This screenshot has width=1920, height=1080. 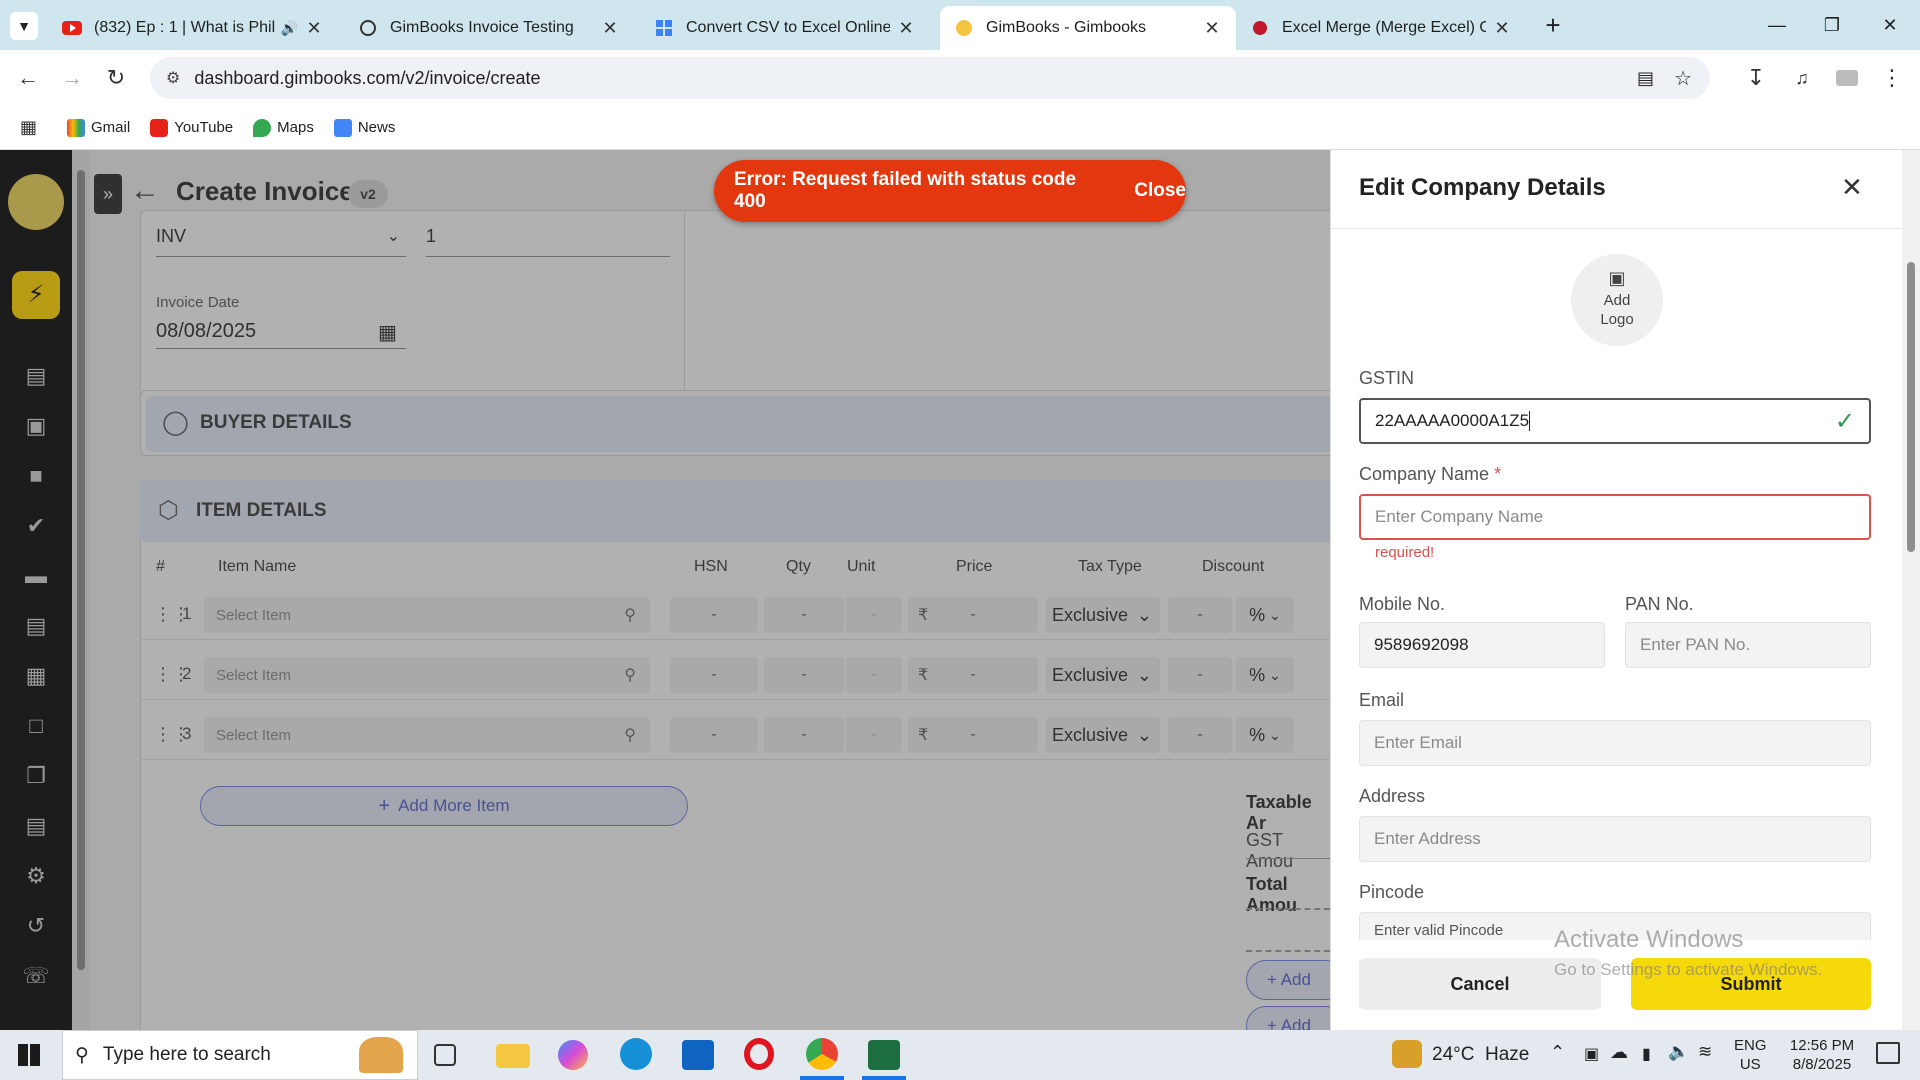 What do you see at coordinates (24, 26) in the screenshot?
I see `tab-search-button: ▼` at bounding box center [24, 26].